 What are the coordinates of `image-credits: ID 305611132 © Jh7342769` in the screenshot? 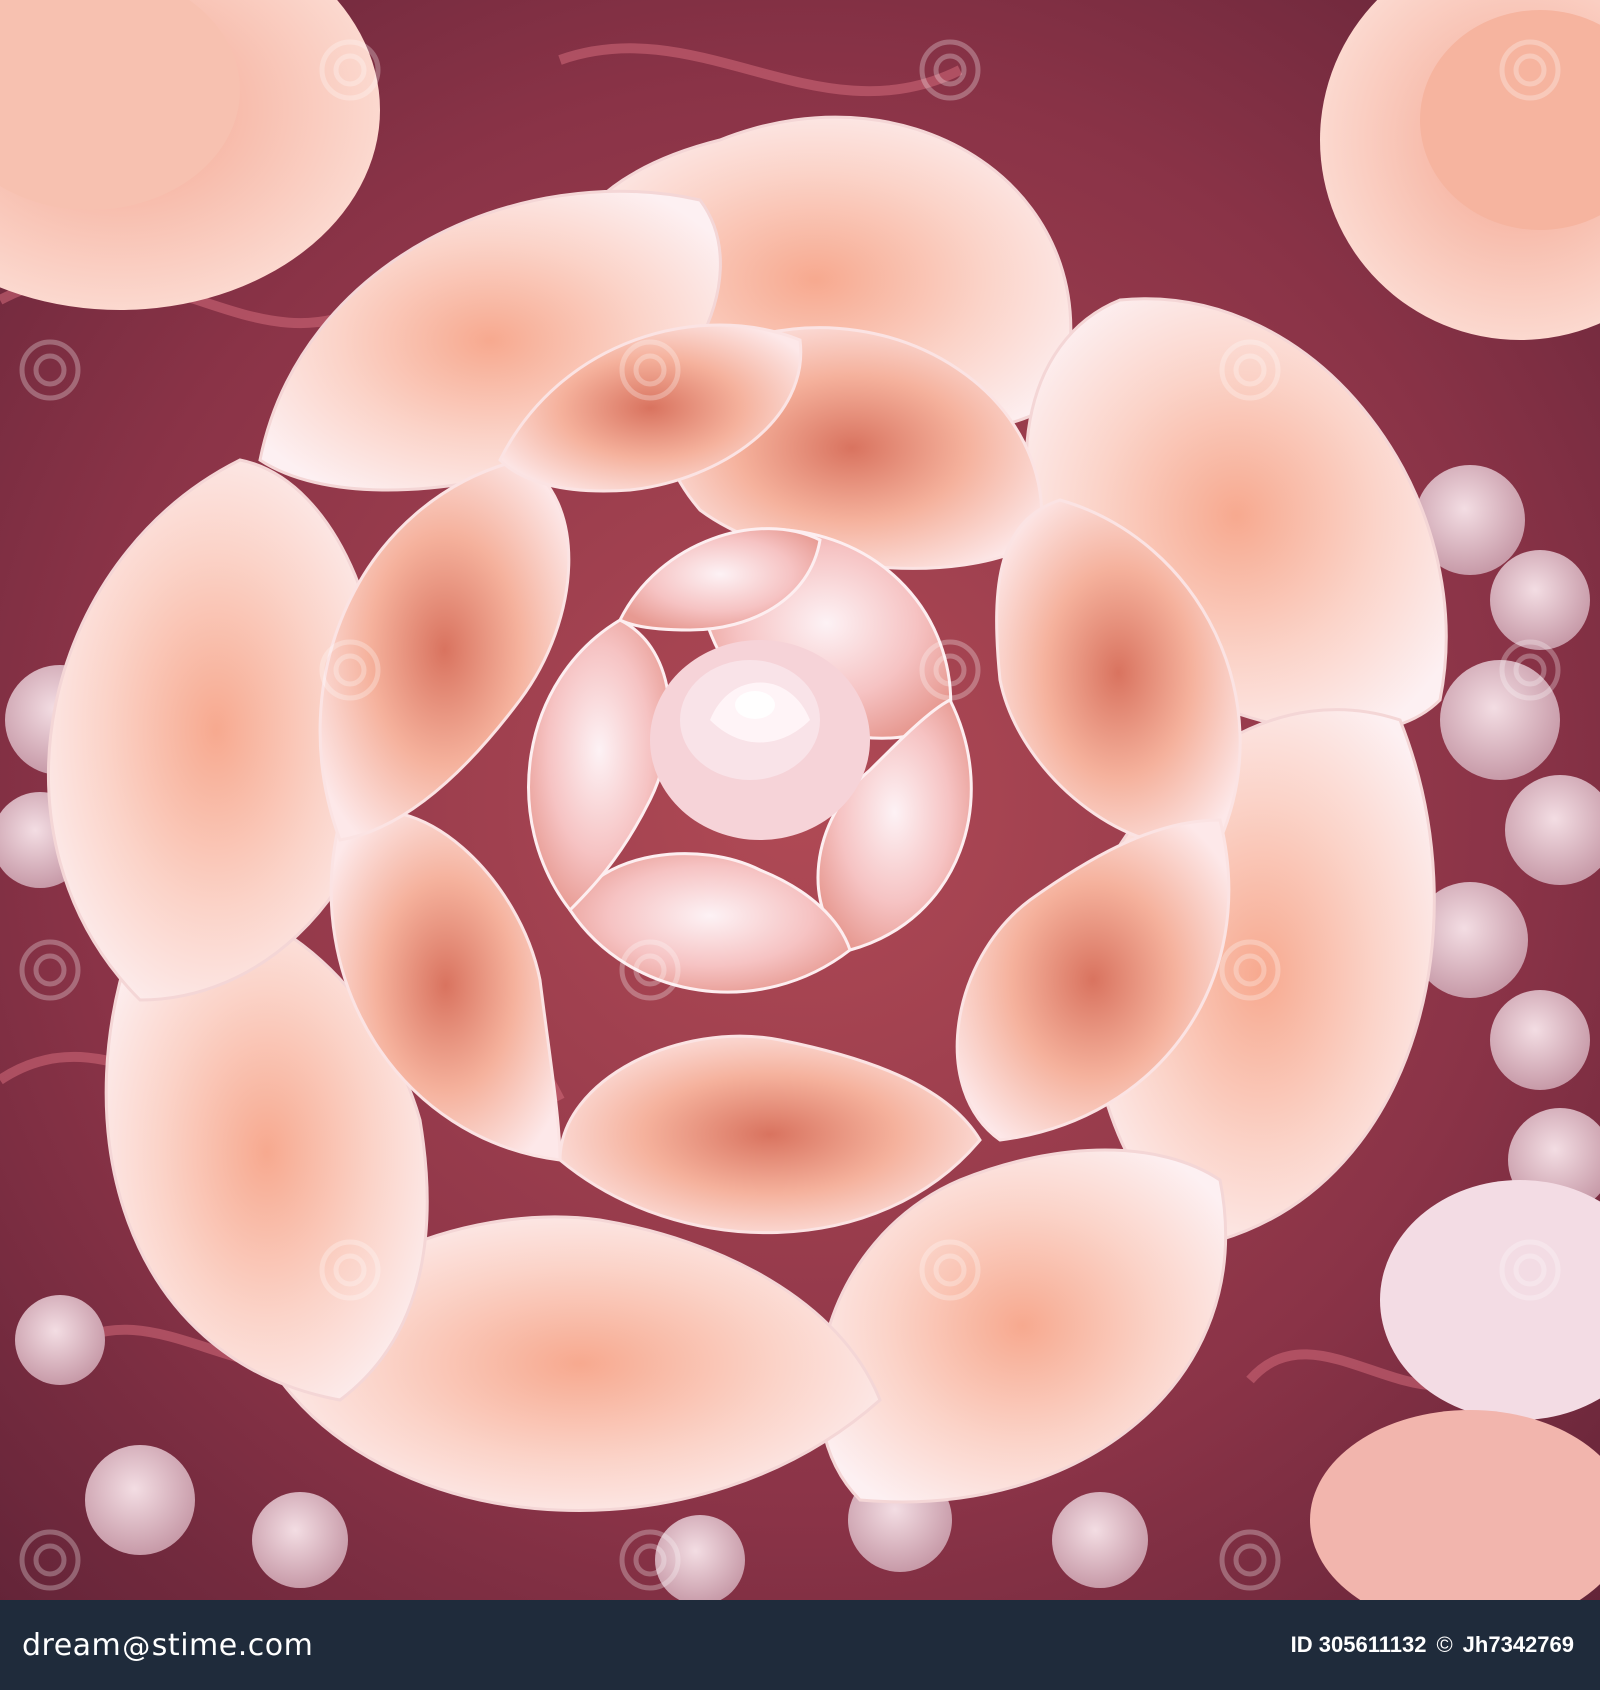 It's located at (1432, 1645).